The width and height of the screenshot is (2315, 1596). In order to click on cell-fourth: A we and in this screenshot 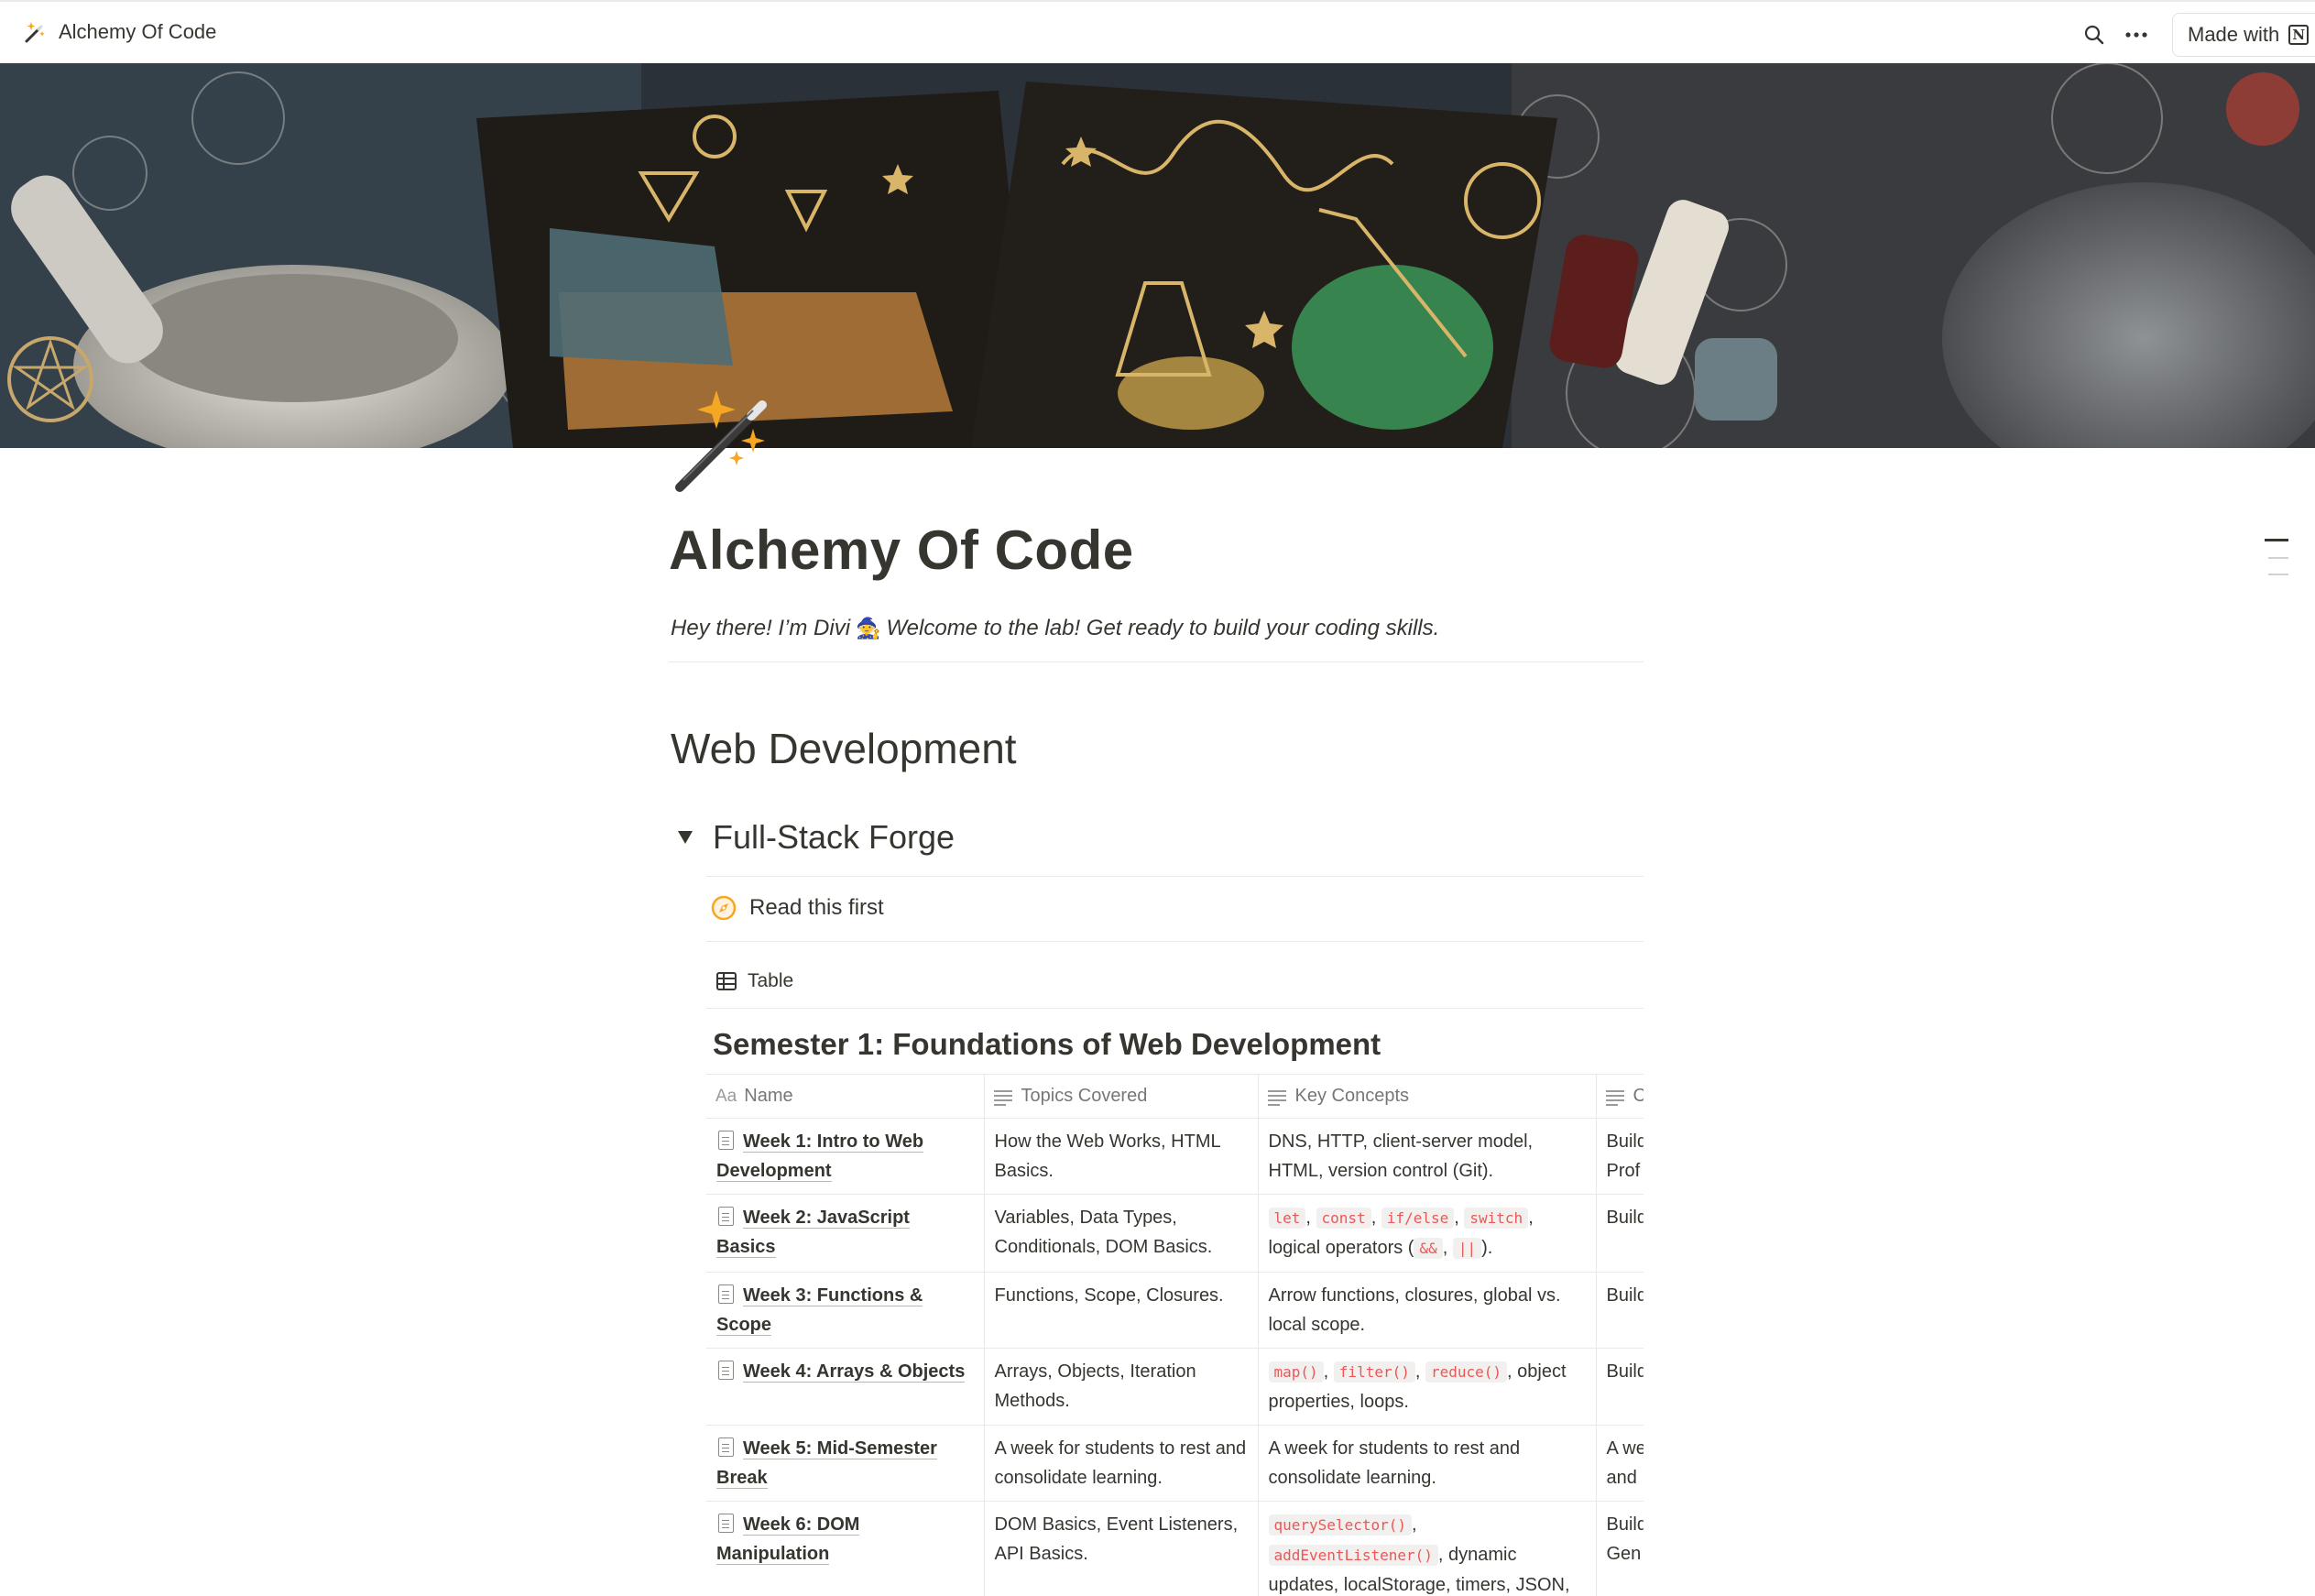, I will do `click(1620, 1463)`.